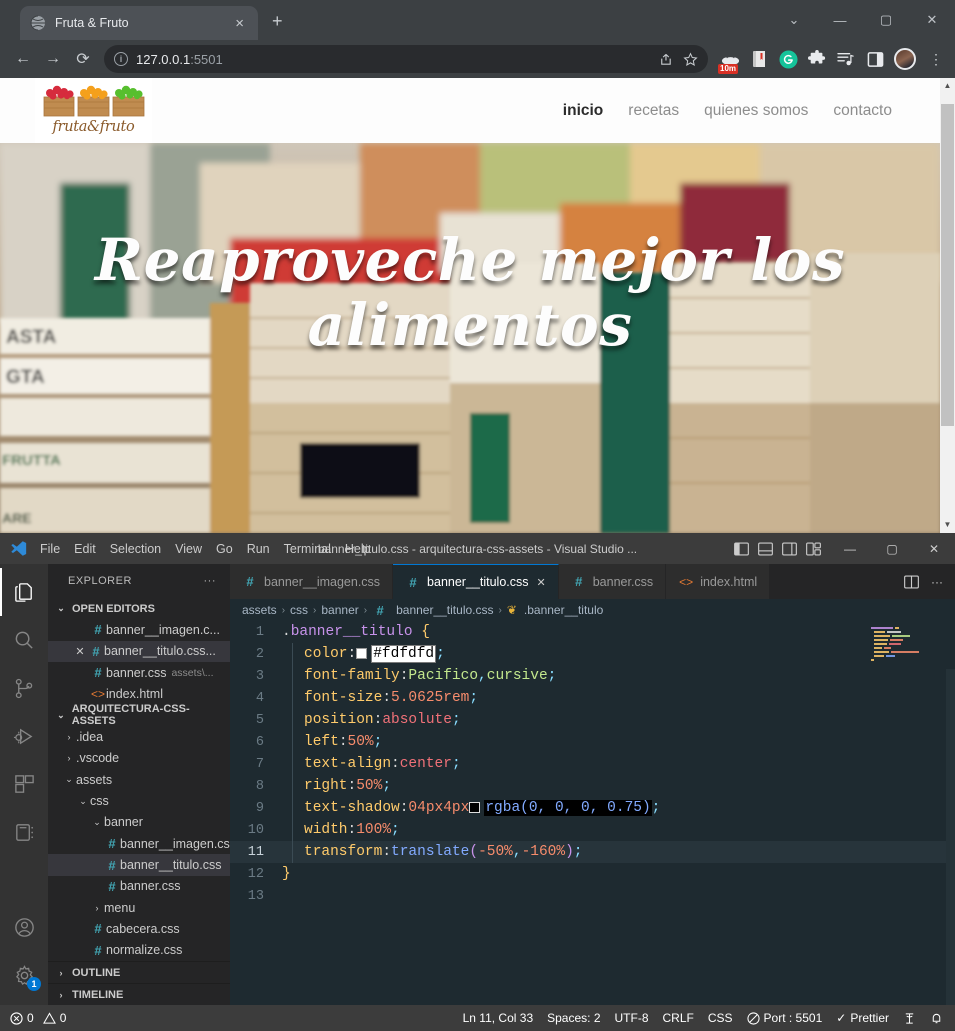  I want to click on page-scrollbar: ▲ ▼, so click(947, 305).